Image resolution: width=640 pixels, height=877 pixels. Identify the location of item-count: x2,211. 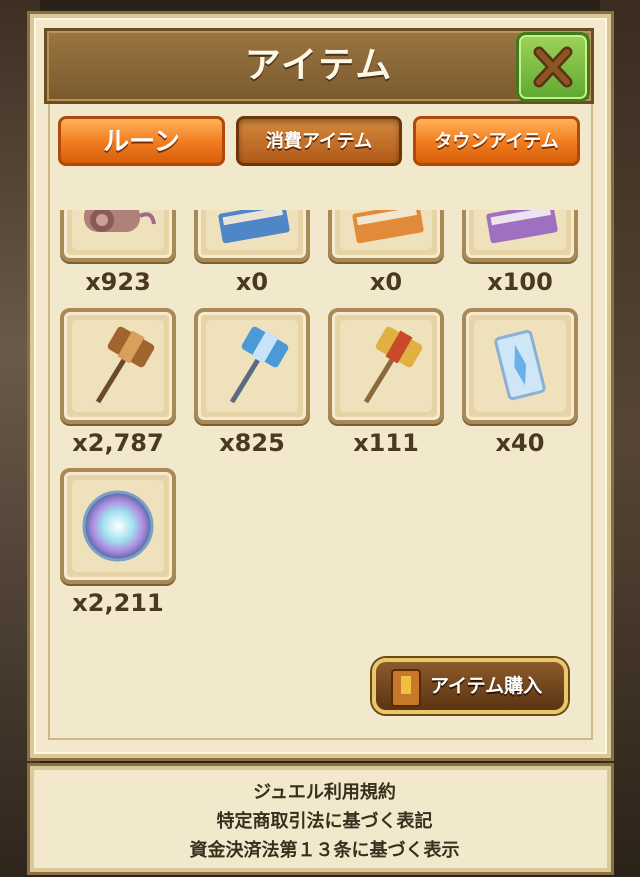
(118, 603).